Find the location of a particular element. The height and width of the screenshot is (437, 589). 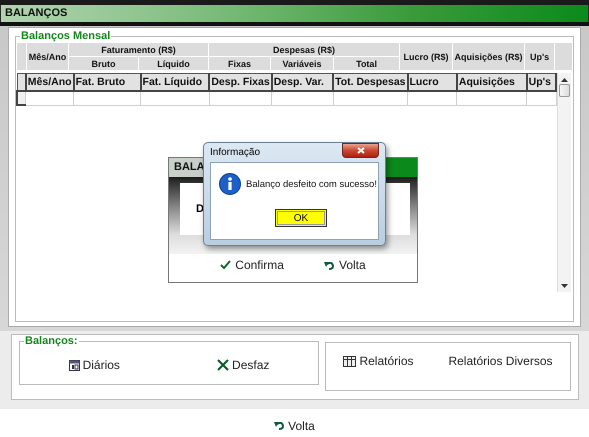

toolbar-button: Relatórios Diversos is located at coordinates (500, 361).